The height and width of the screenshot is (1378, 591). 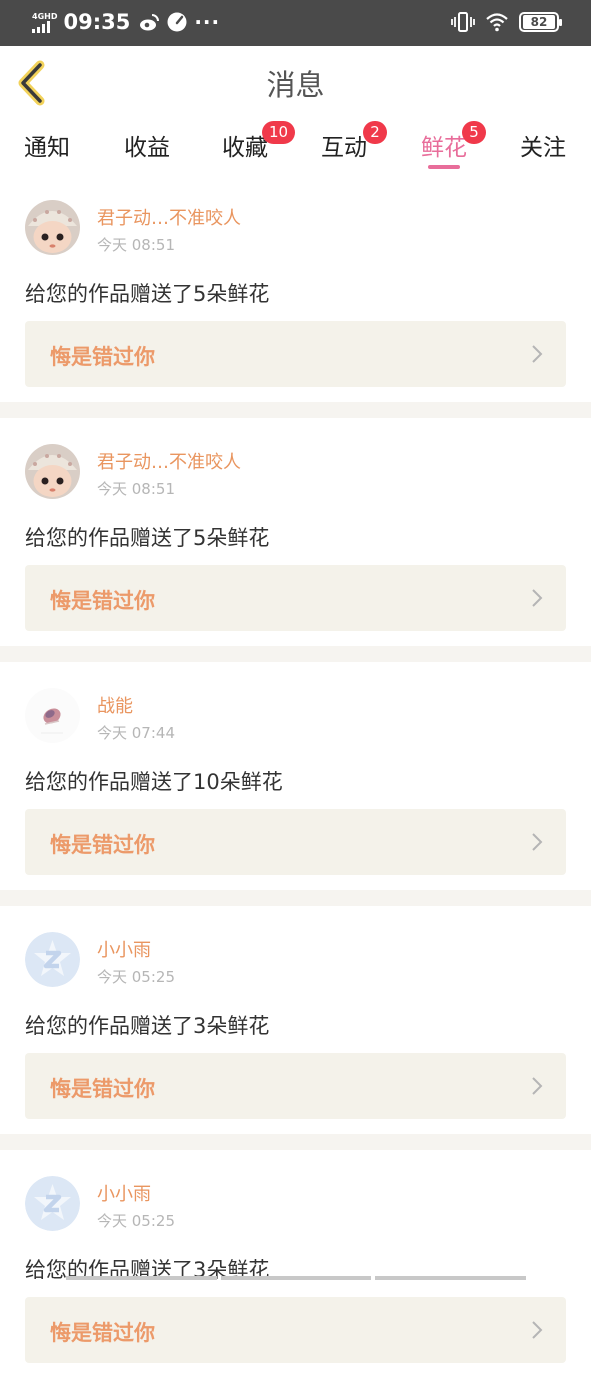 What do you see at coordinates (245, 148) in the screenshot?
I see `tab-label: 收藏` at bounding box center [245, 148].